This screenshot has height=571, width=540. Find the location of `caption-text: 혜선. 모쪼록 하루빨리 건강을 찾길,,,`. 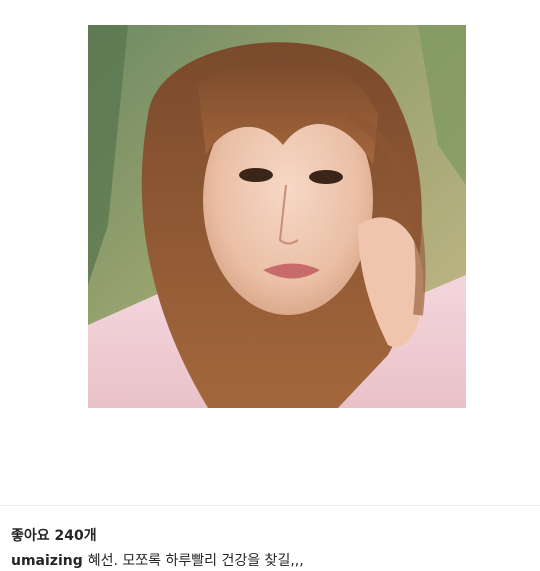

caption-text: 혜선. 모쪼록 하루빨리 건강을 찾길,,, is located at coordinates (195, 561).